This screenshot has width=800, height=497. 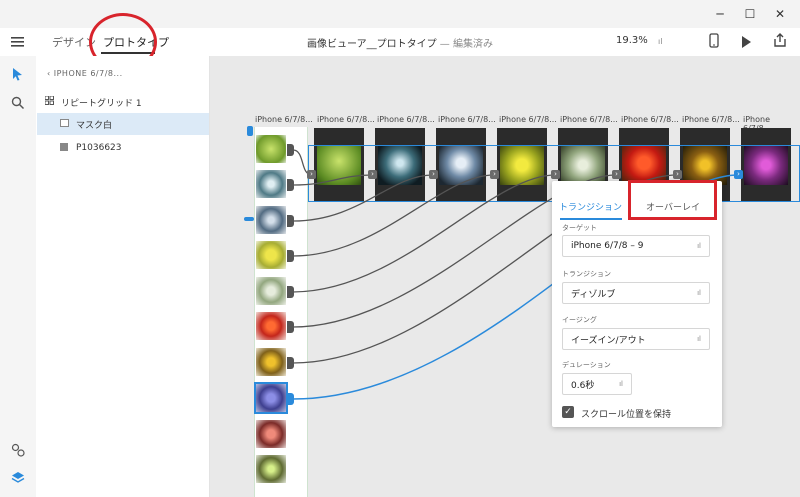 I want to click on easing-label: イージング, so click(x=579, y=320).